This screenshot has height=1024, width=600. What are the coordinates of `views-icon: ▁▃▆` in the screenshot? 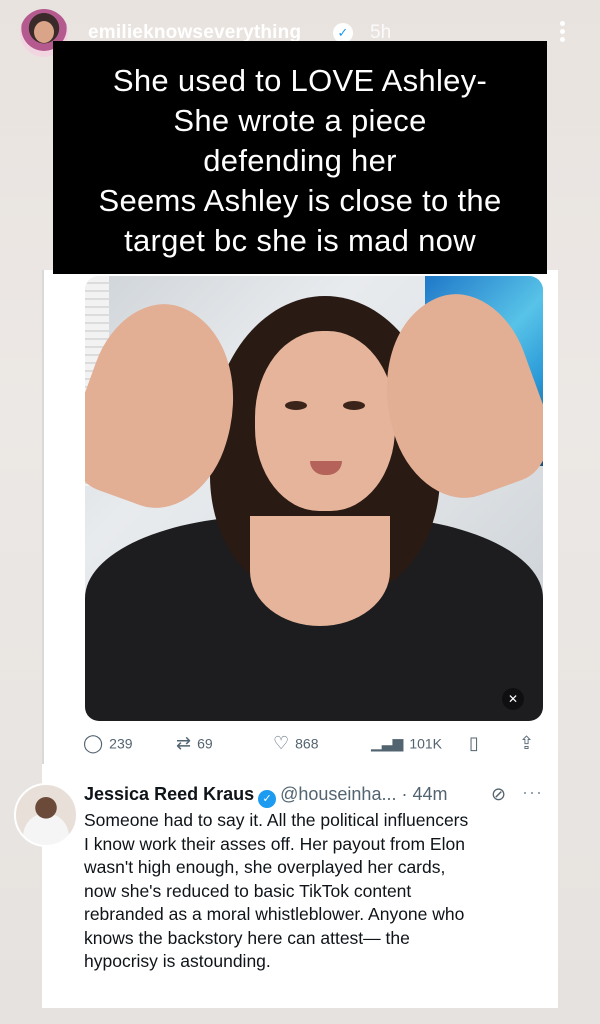 It's located at (387, 743).